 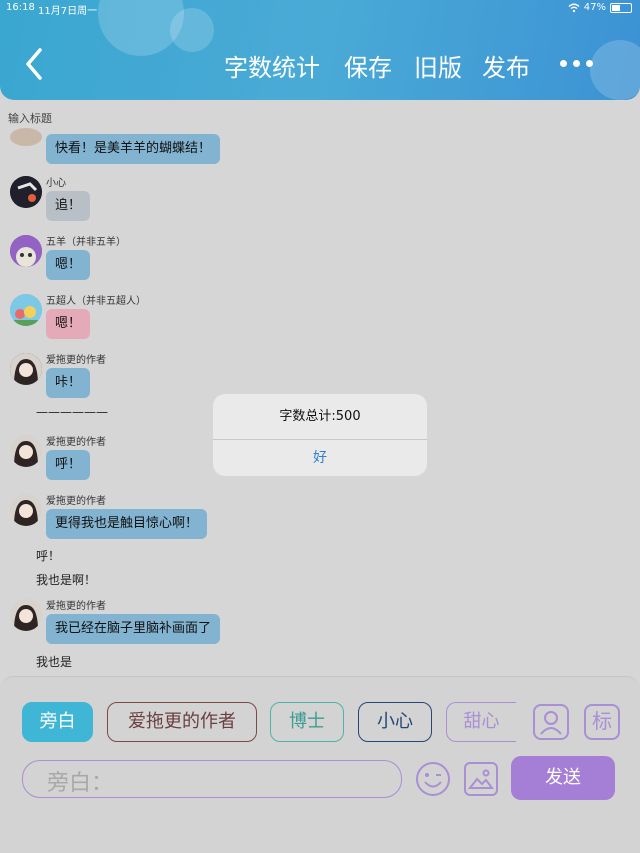 What do you see at coordinates (182, 722) in the screenshot?
I see `role-chip-author: 爱拖更的作者` at bounding box center [182, 722].